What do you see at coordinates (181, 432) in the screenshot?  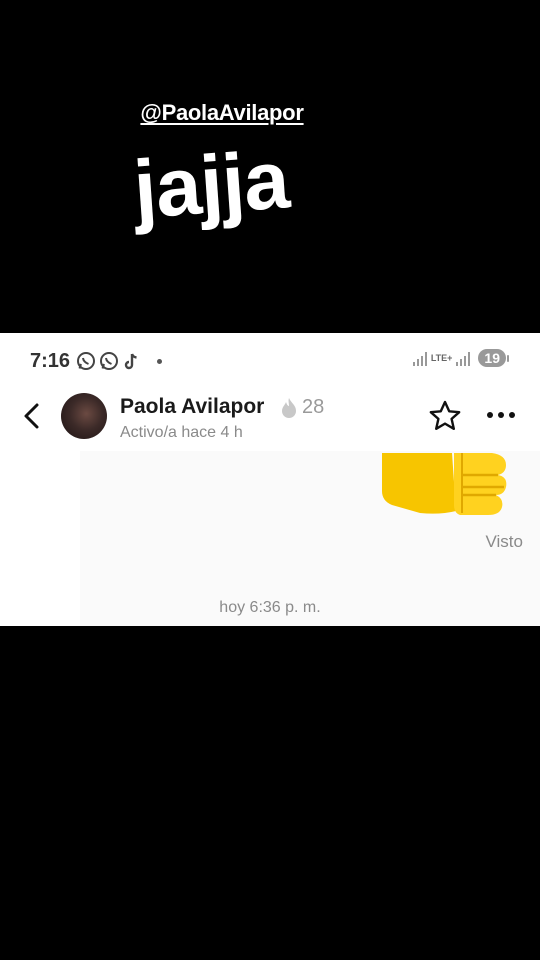 I see `contact-status: Activo/a hace 4 h` at bounding box center [181, 432].